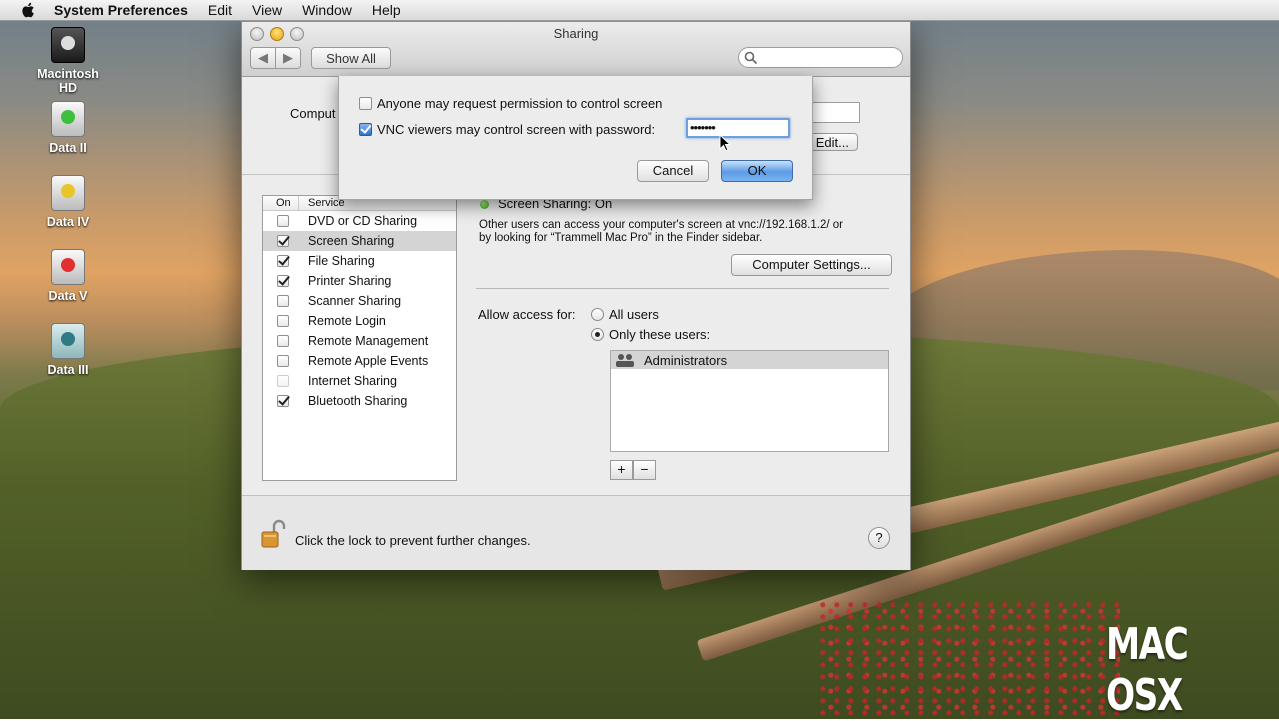 This screenshot has width=1279, height=721. What do you see at coordinates (820, 57) in the screenshot?
I see `search-input` at bounding box center [820, 57].